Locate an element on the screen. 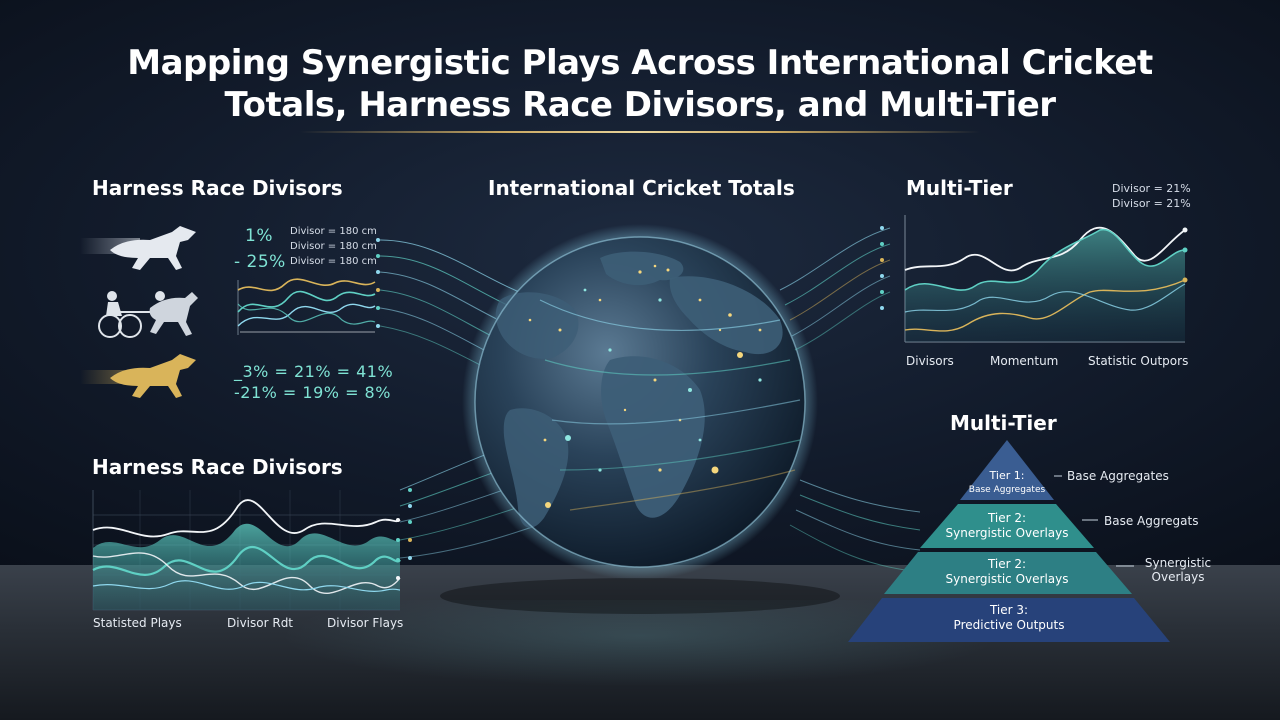 The image size is (1280, 720). tier-1-line-2: Base Aggregates is located at coordinates (1007, 490).